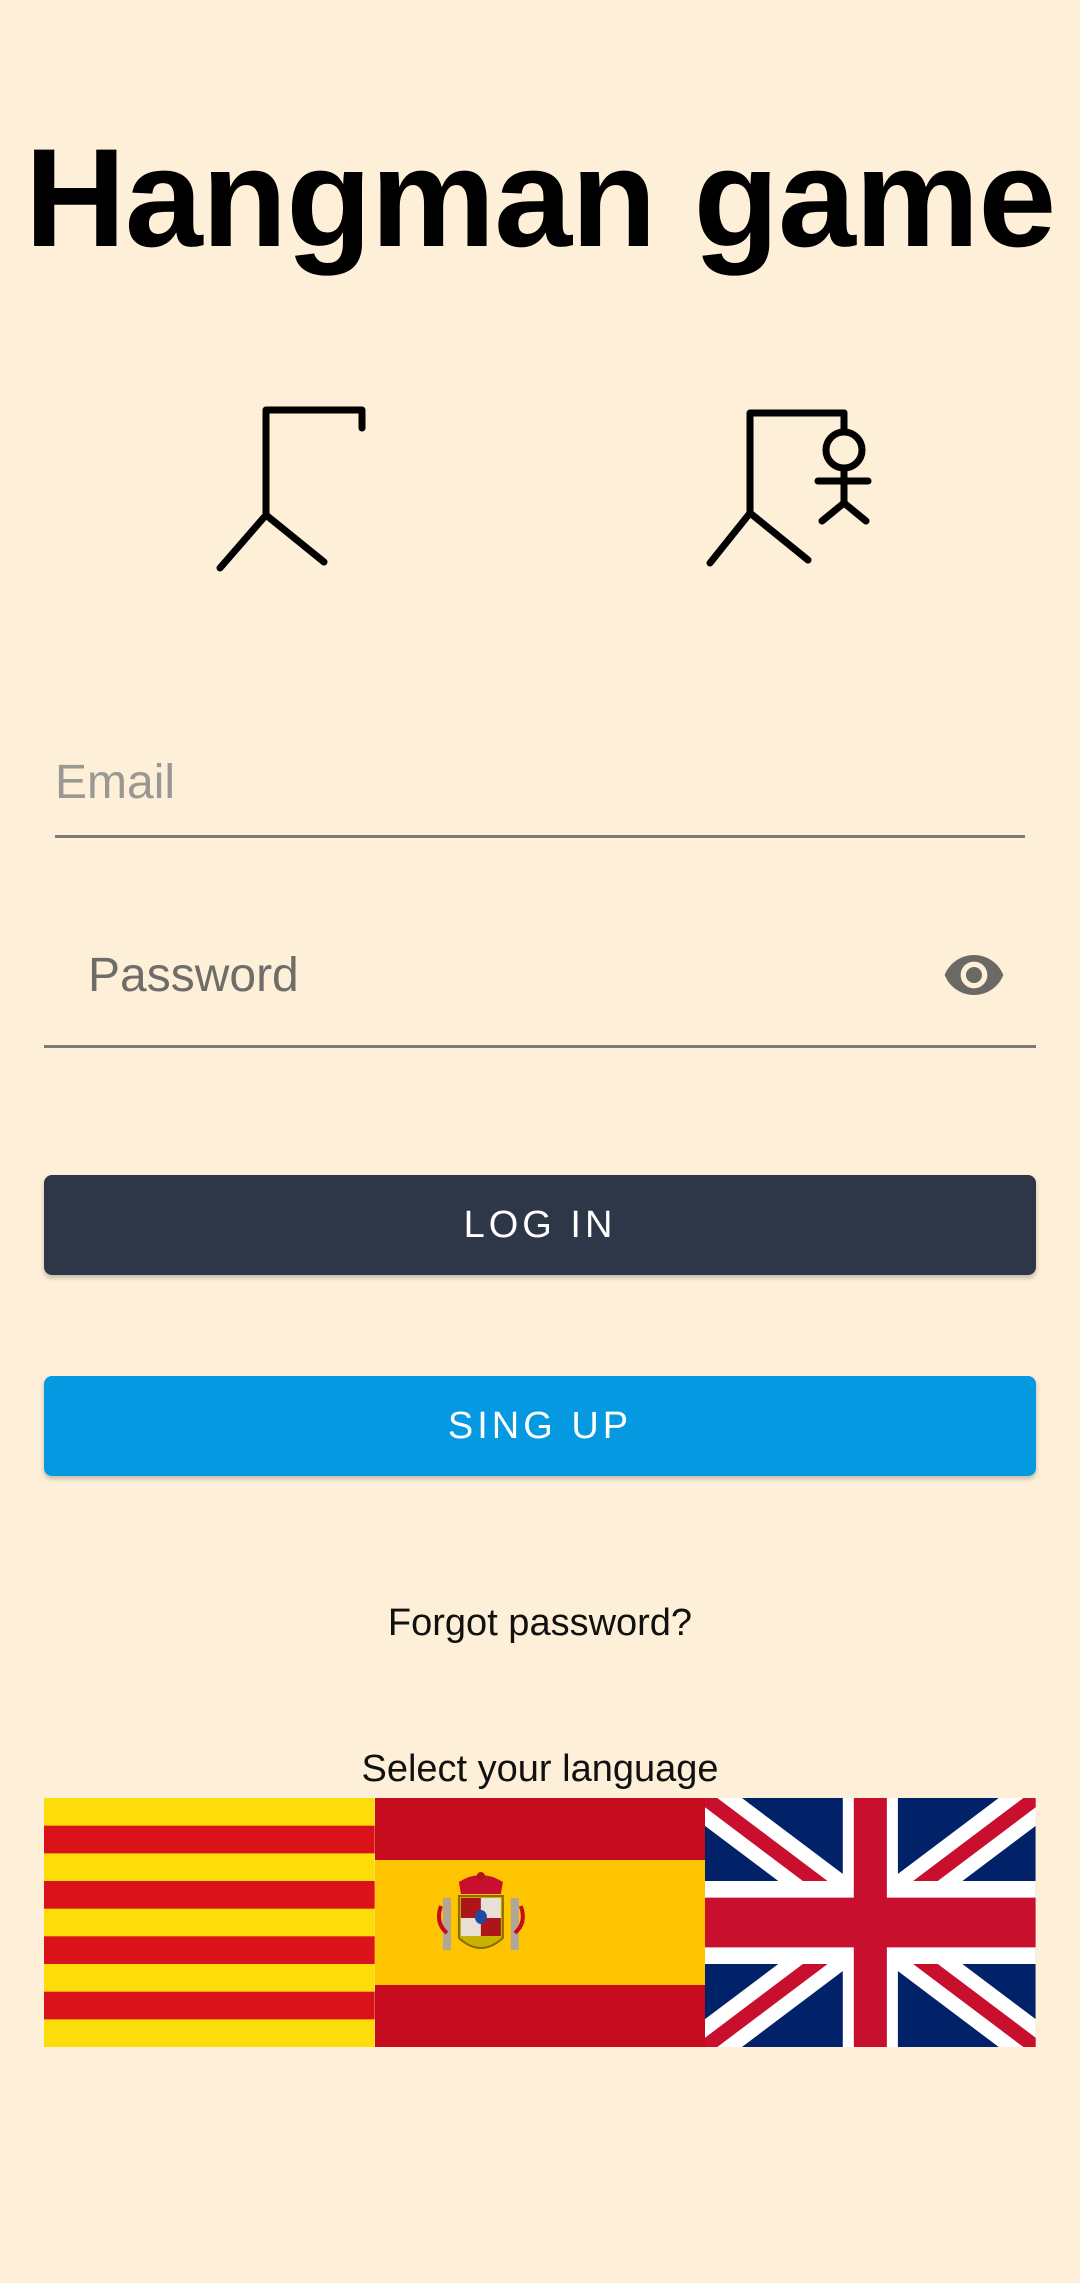  Describe the element at coordinates (540, 1426) in the screenshot. I see `signup-button: SING UP` at that location.